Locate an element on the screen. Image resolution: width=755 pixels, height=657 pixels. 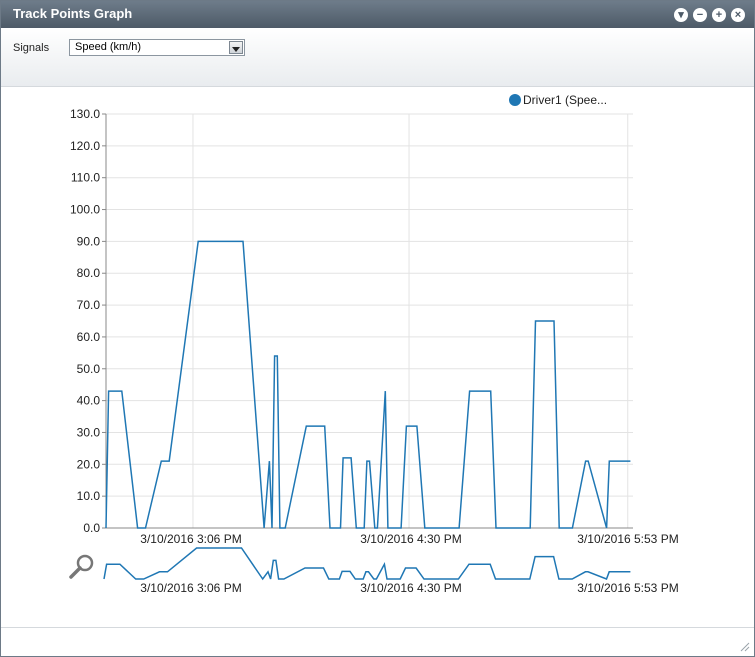
signal-select-value: Speed (km/h) is located at coordinates (108, 47).